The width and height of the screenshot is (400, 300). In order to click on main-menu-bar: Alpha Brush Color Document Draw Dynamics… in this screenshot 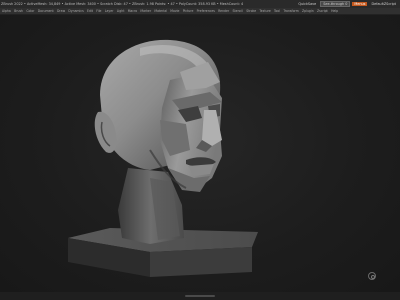, I will do `click(200, 11)`.